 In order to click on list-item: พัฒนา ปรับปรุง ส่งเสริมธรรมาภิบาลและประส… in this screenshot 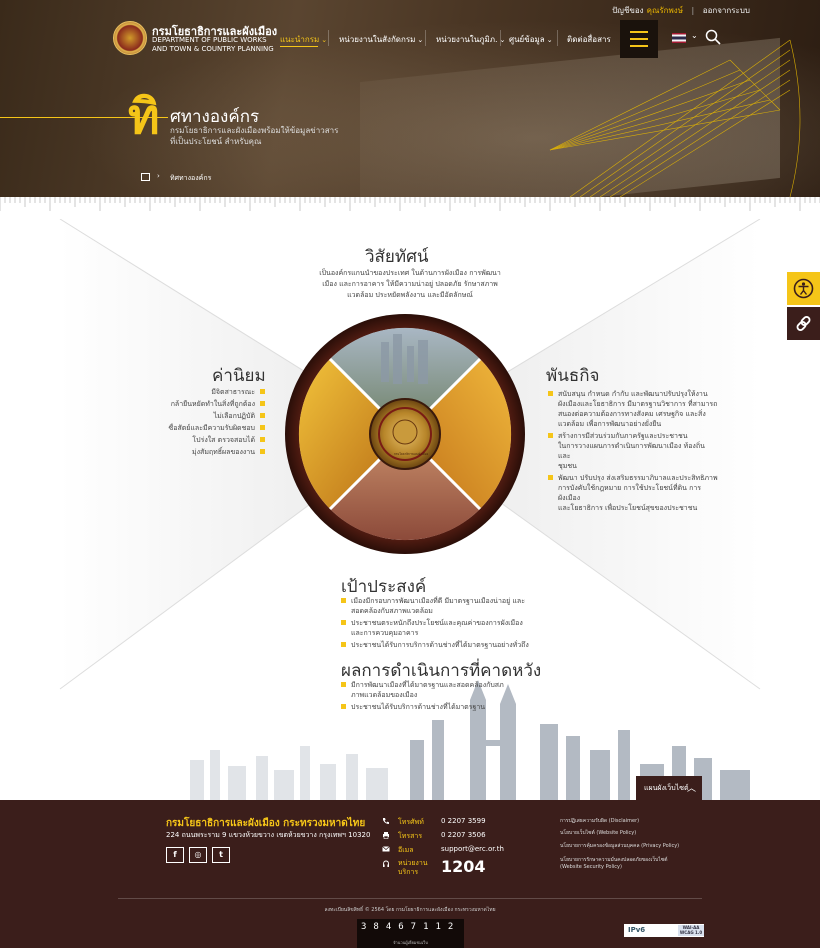, I will do `click(633, 493)`.